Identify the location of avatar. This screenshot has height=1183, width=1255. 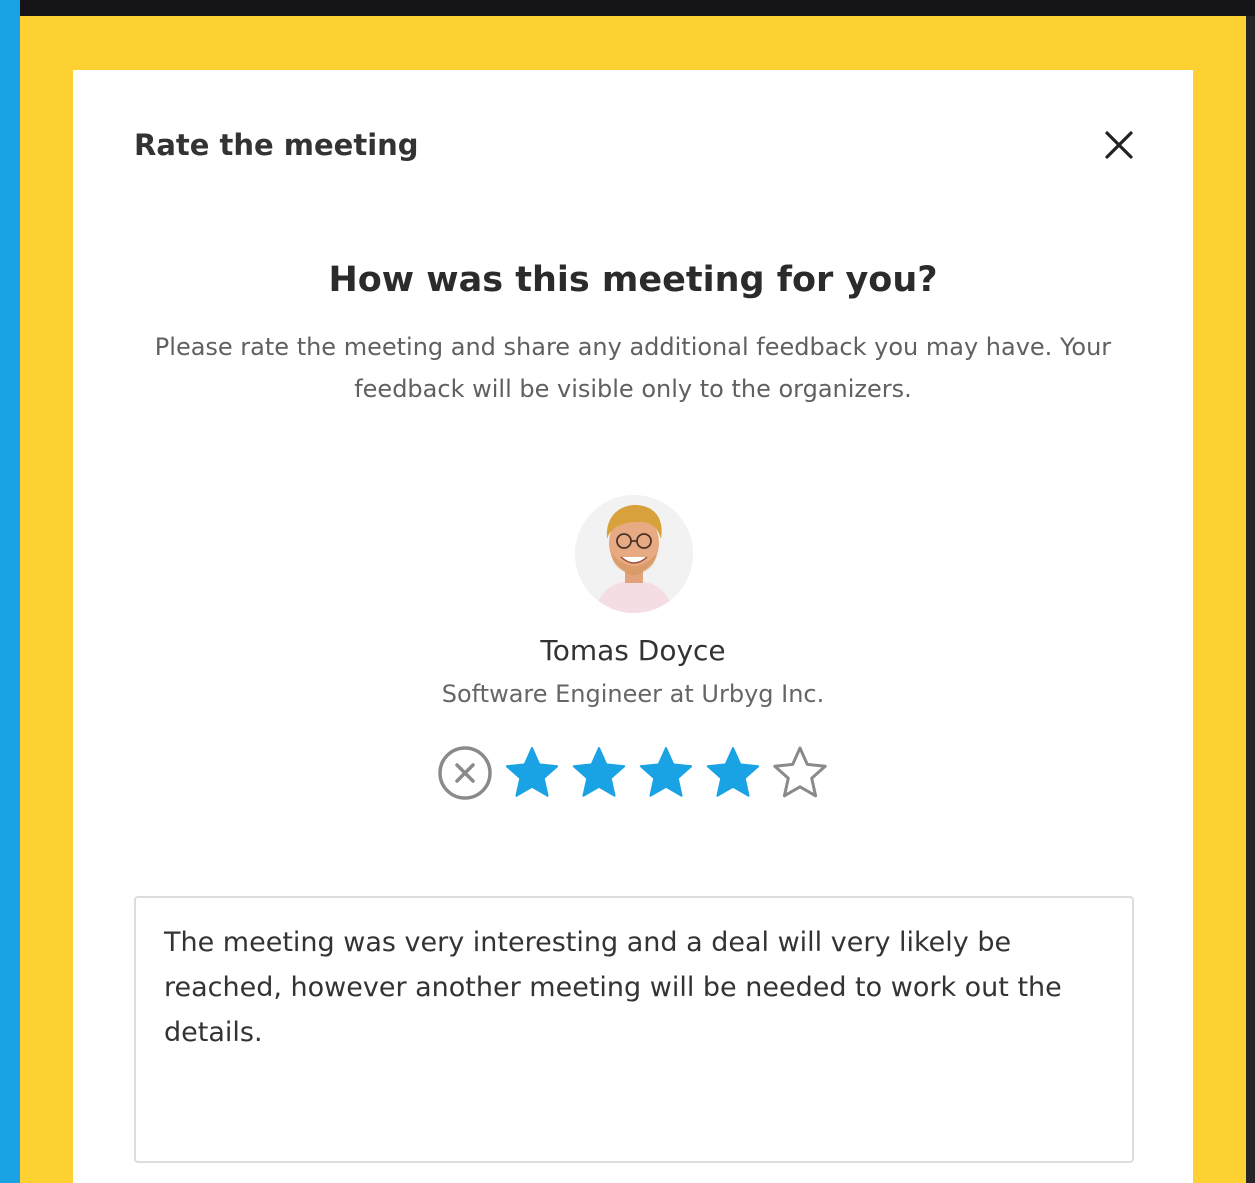
(634, 554).